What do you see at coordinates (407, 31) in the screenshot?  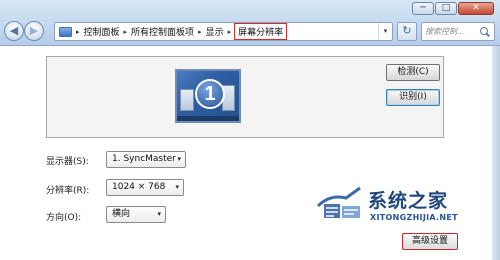 I see `refresh-button: ↻` at bounding box center [407, 31].